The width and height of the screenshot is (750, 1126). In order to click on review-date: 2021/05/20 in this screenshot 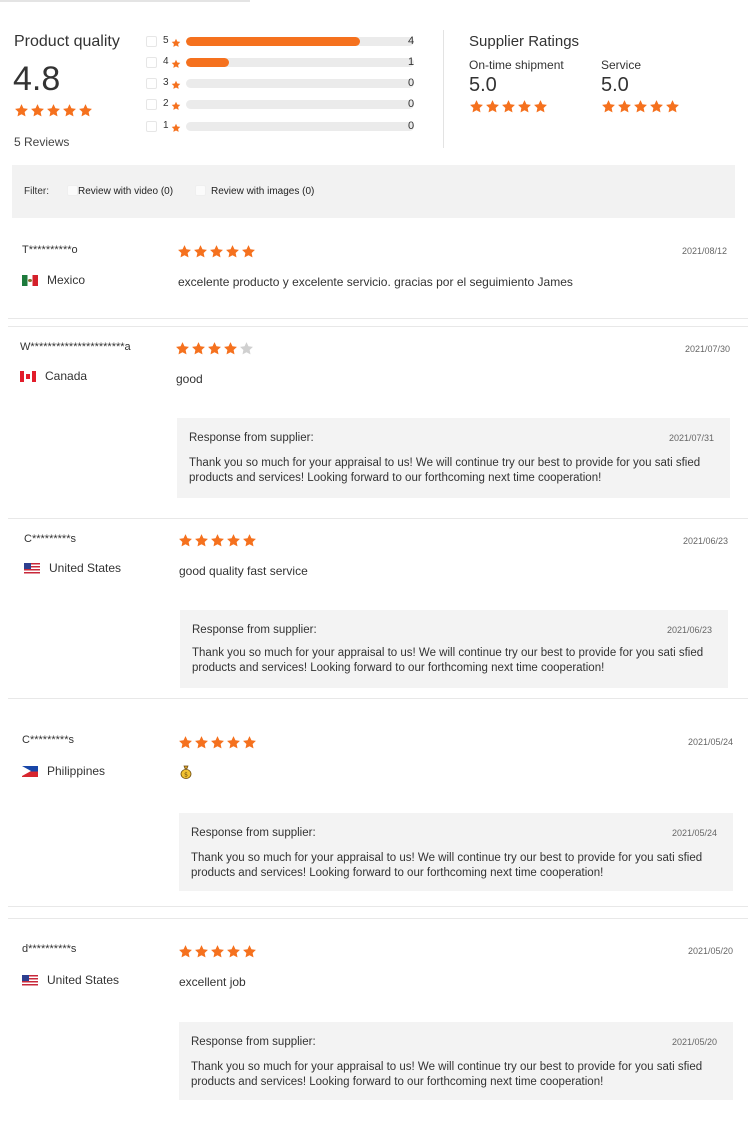, I will do `click(710, 951)`.